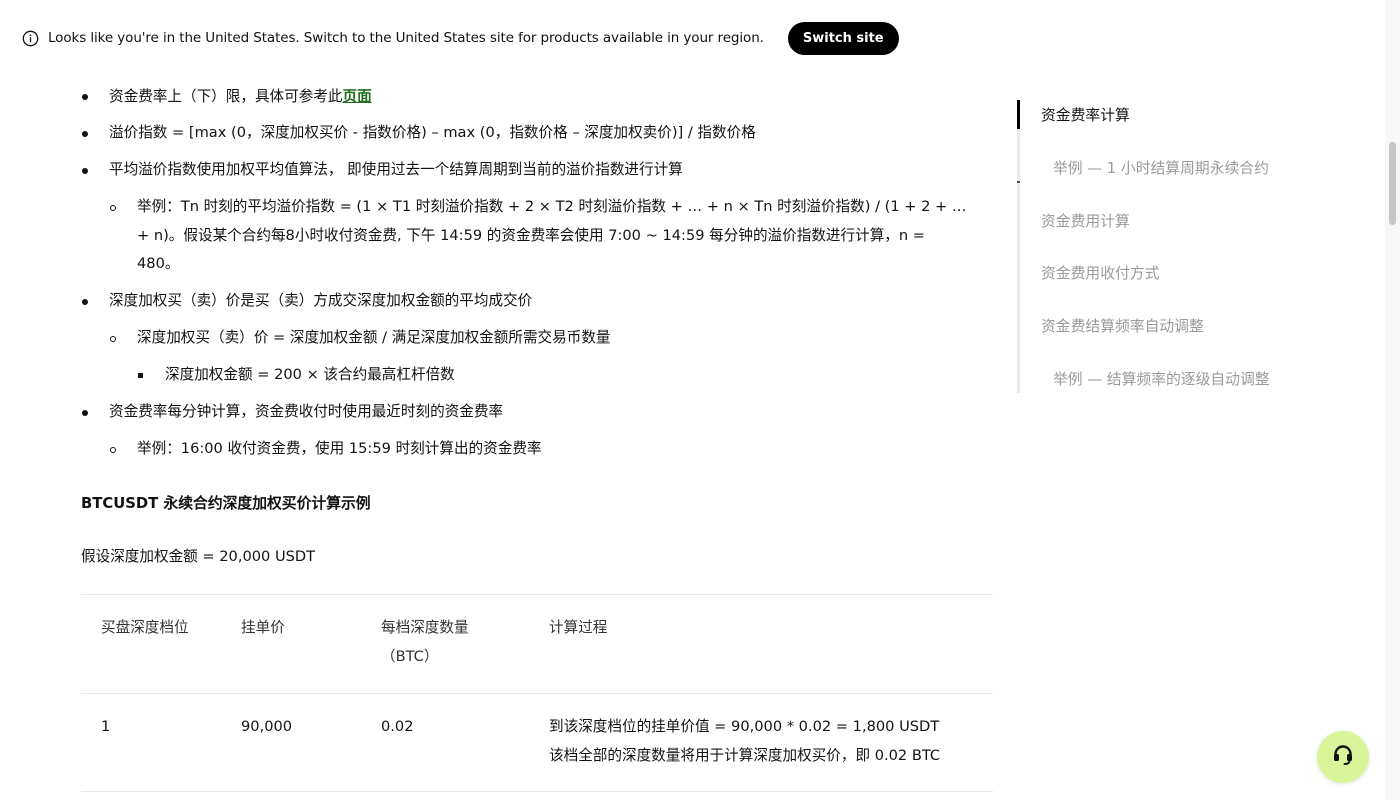 The height and width of the screenshot is (800, 1400). I want to click on header-qty-unit: （BTC）, so click(410, 656).